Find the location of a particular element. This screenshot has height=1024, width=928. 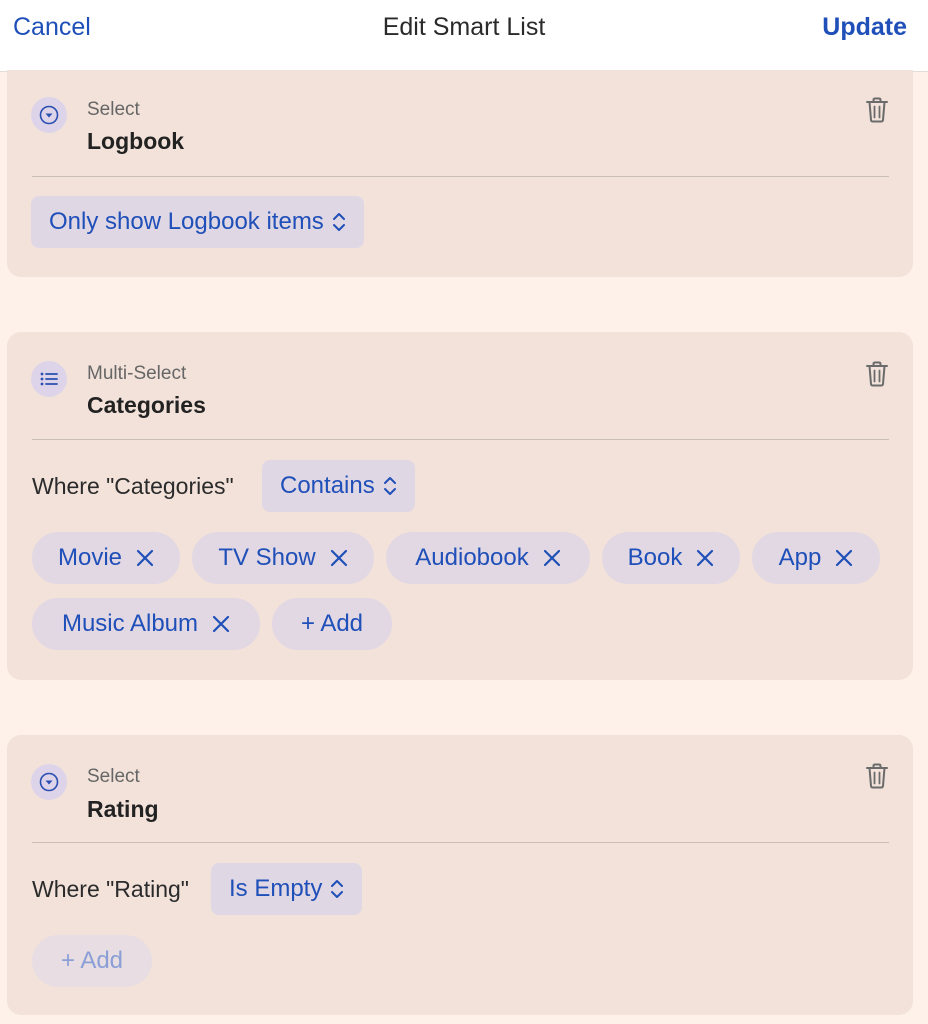

chip-label: Book is located at coordinates (655, 557).